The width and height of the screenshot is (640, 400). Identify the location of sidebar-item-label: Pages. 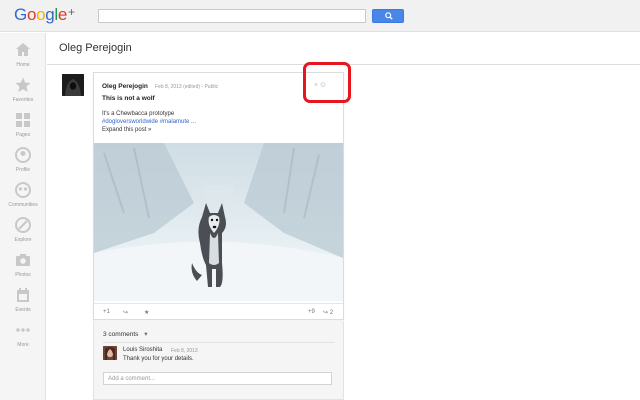
(23, 135).